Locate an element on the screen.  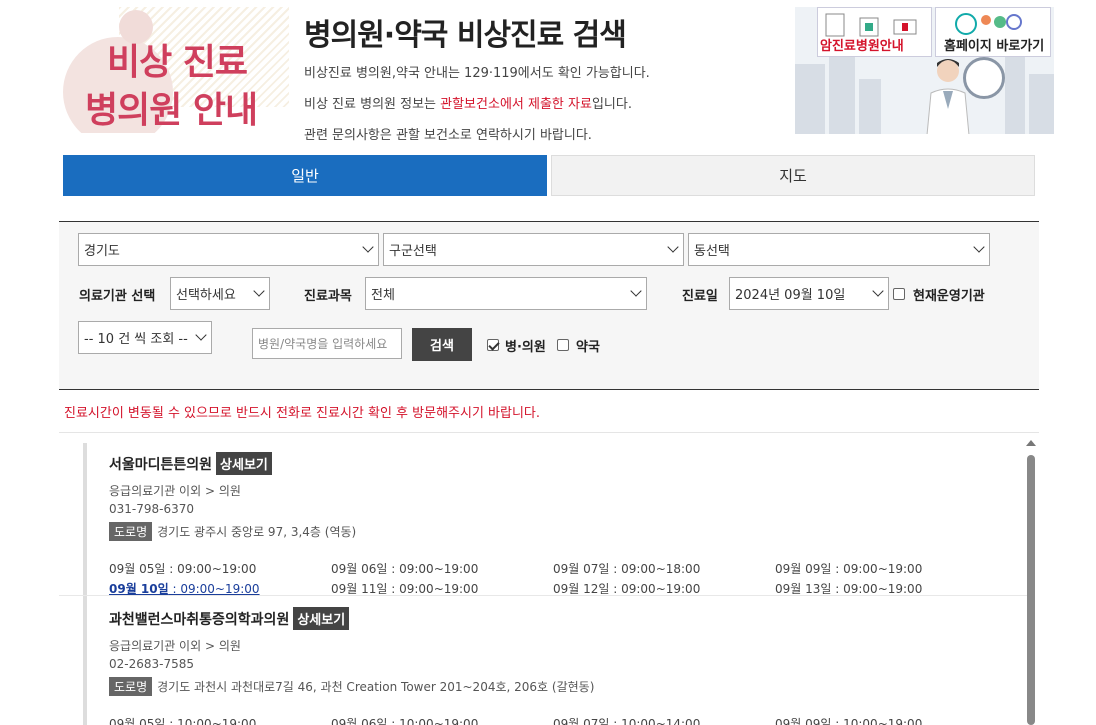
schedule-entry: 09월 05일 : 10:00~19:00 is located at coordinates (183, 721).